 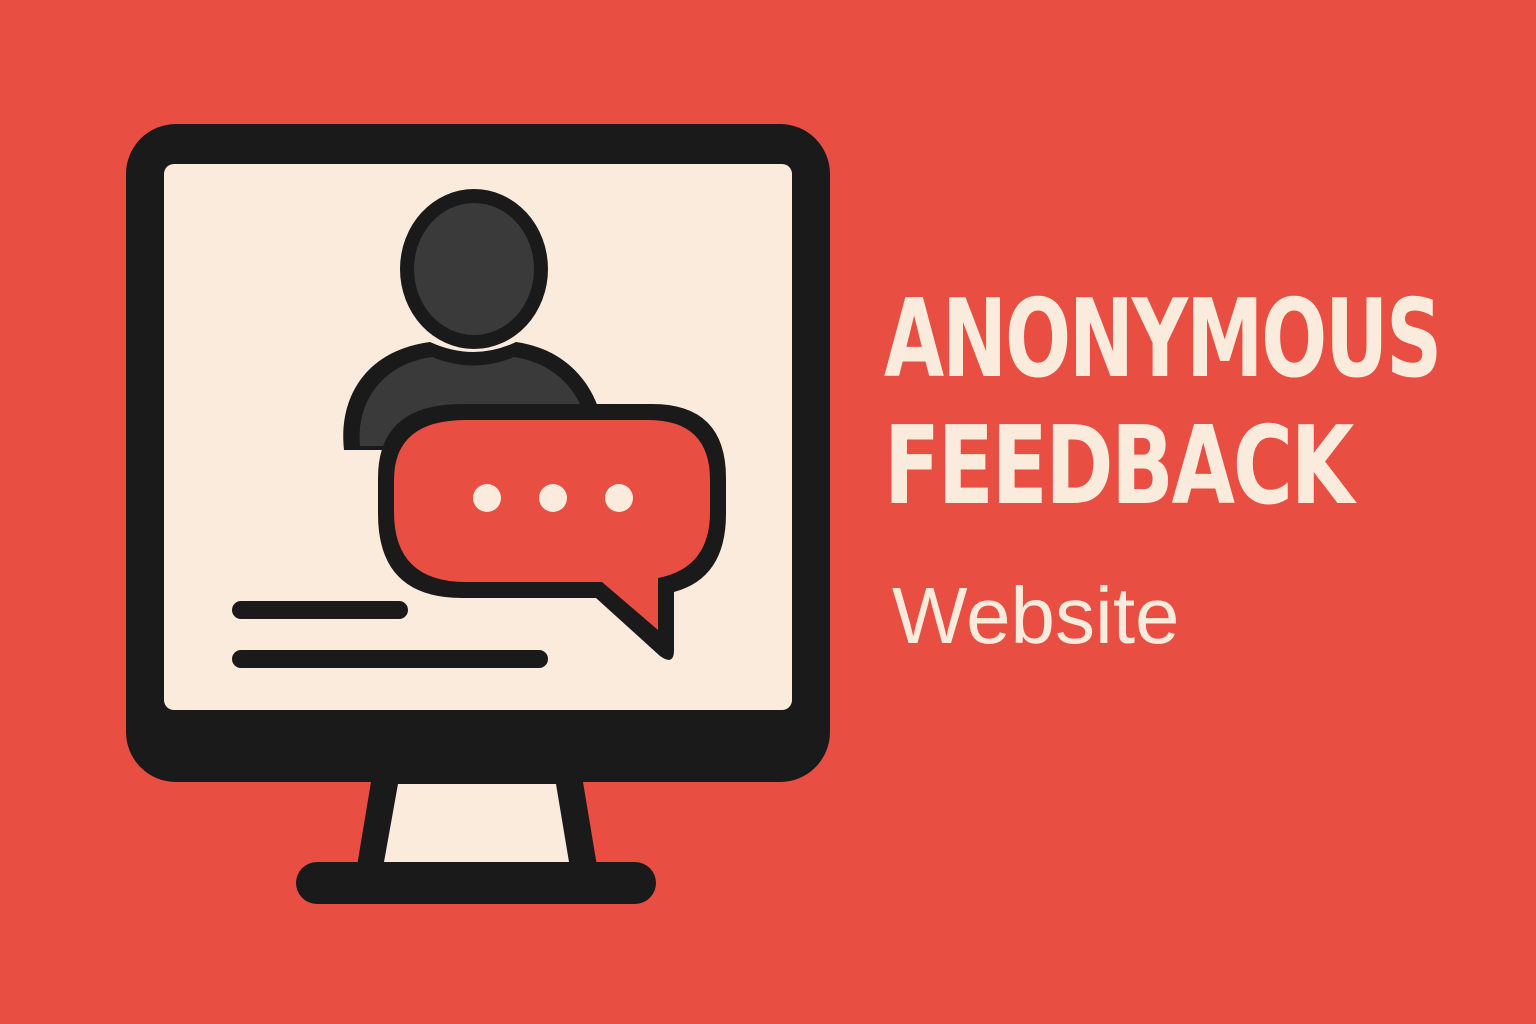 What do you see at coordinates (390, 659) in the screenshot?
I see `text-line-long` at bounding box center [390, 659].